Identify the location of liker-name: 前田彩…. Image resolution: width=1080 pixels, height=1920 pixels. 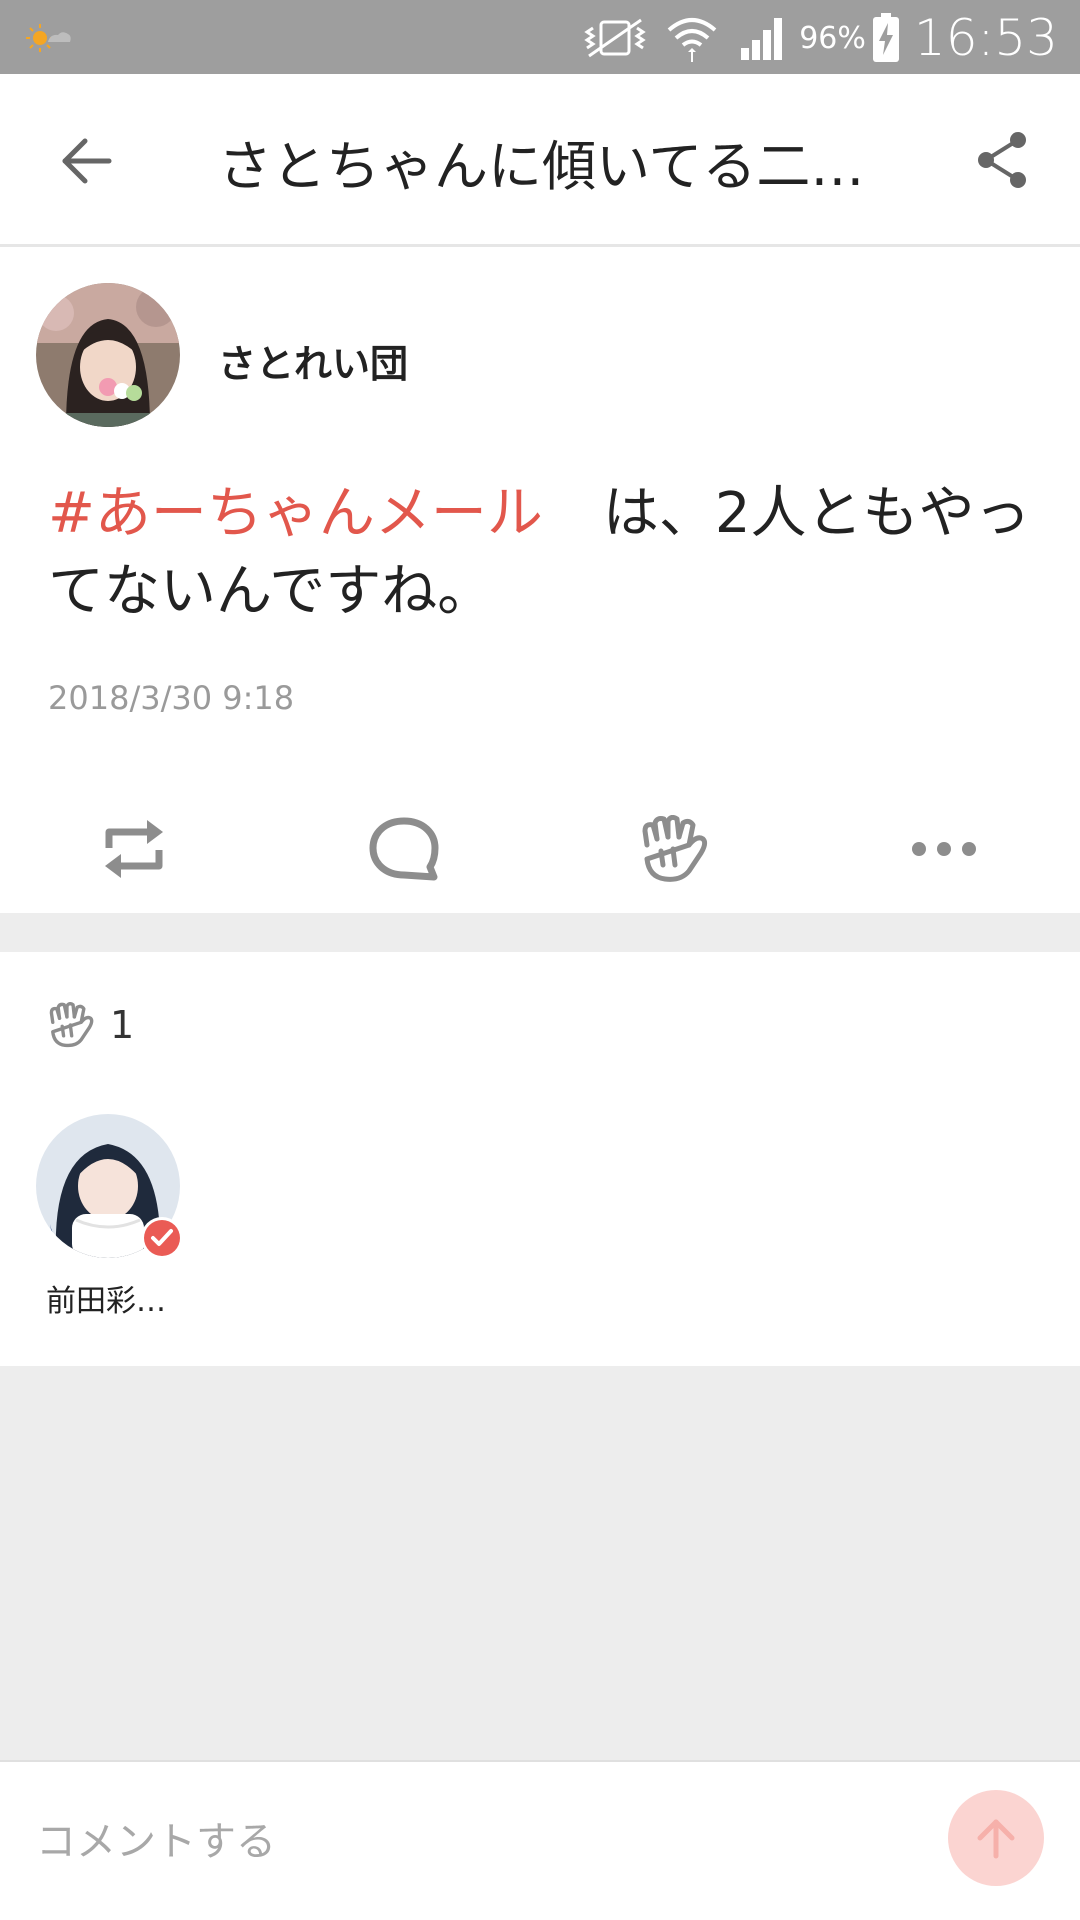
(106, 1301).